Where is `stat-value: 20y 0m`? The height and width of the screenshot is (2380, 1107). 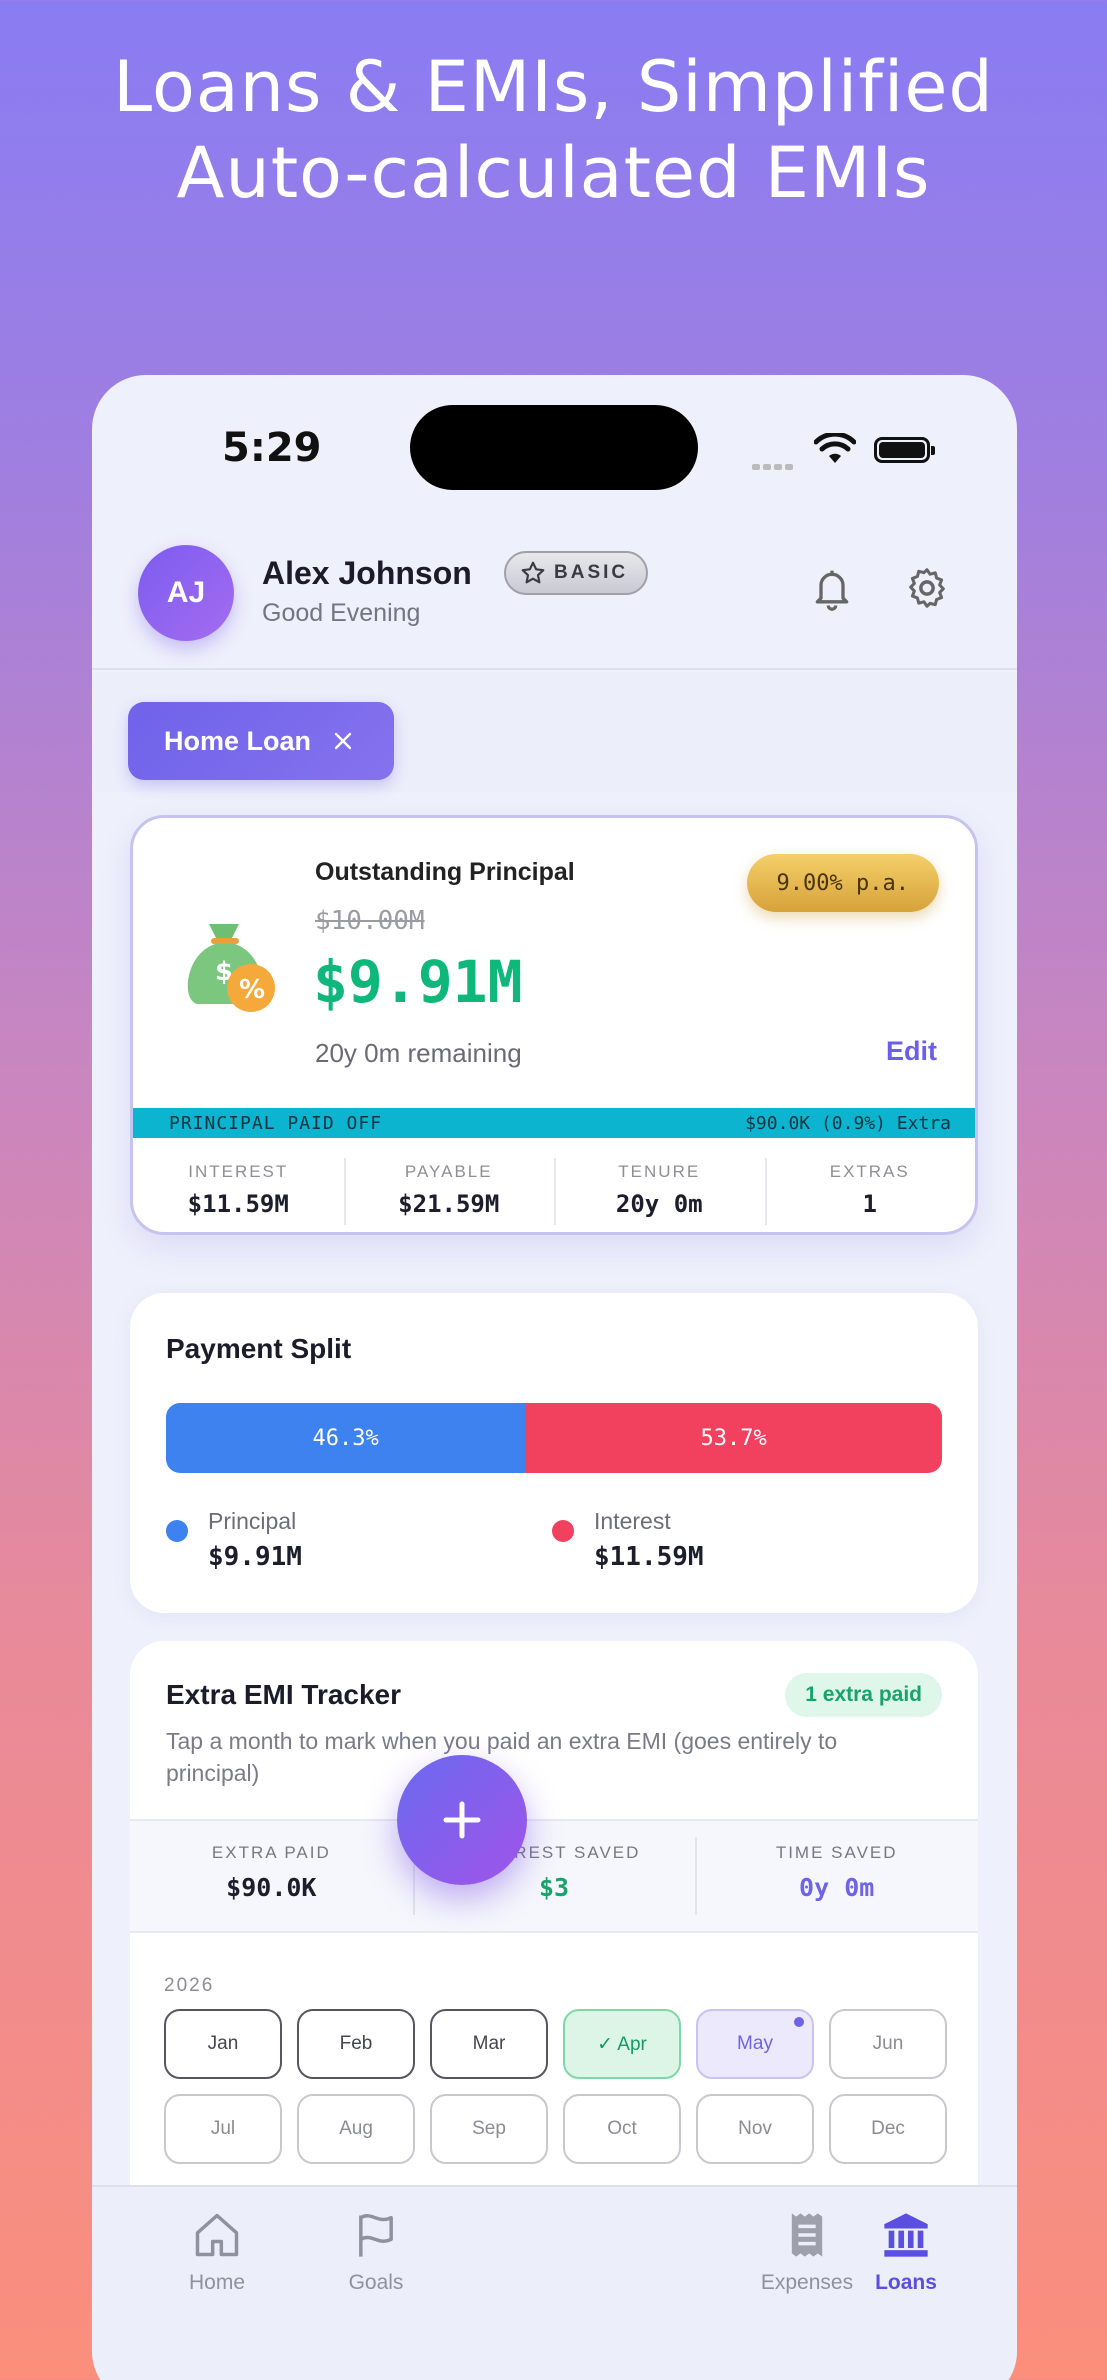
stat-value: 20y 0m is located at coordinates (659, 1204).